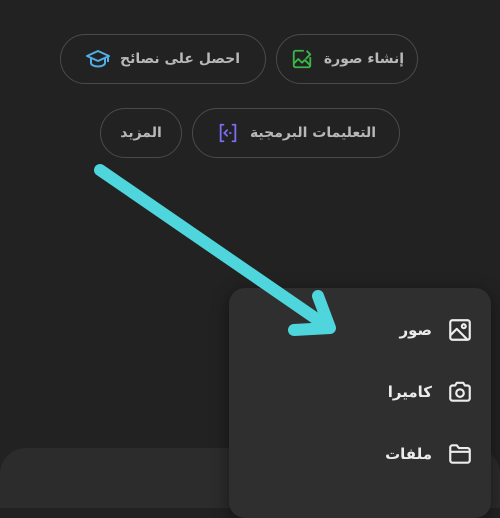  I want to click on menu-item-files: ملفات, so click(429, 454).